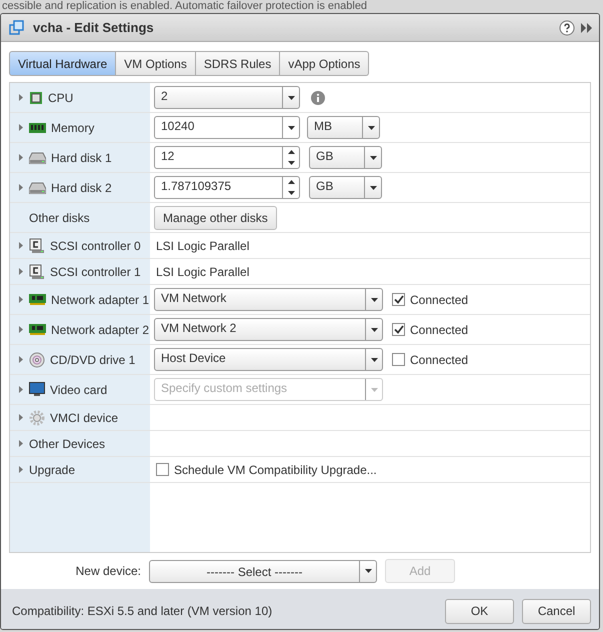 Image resolution: width=603 pixels, height=632 pixels. Describe the element at coordinates (227, 127) in the screenshot. I see `combo-box: 10240` at that location.